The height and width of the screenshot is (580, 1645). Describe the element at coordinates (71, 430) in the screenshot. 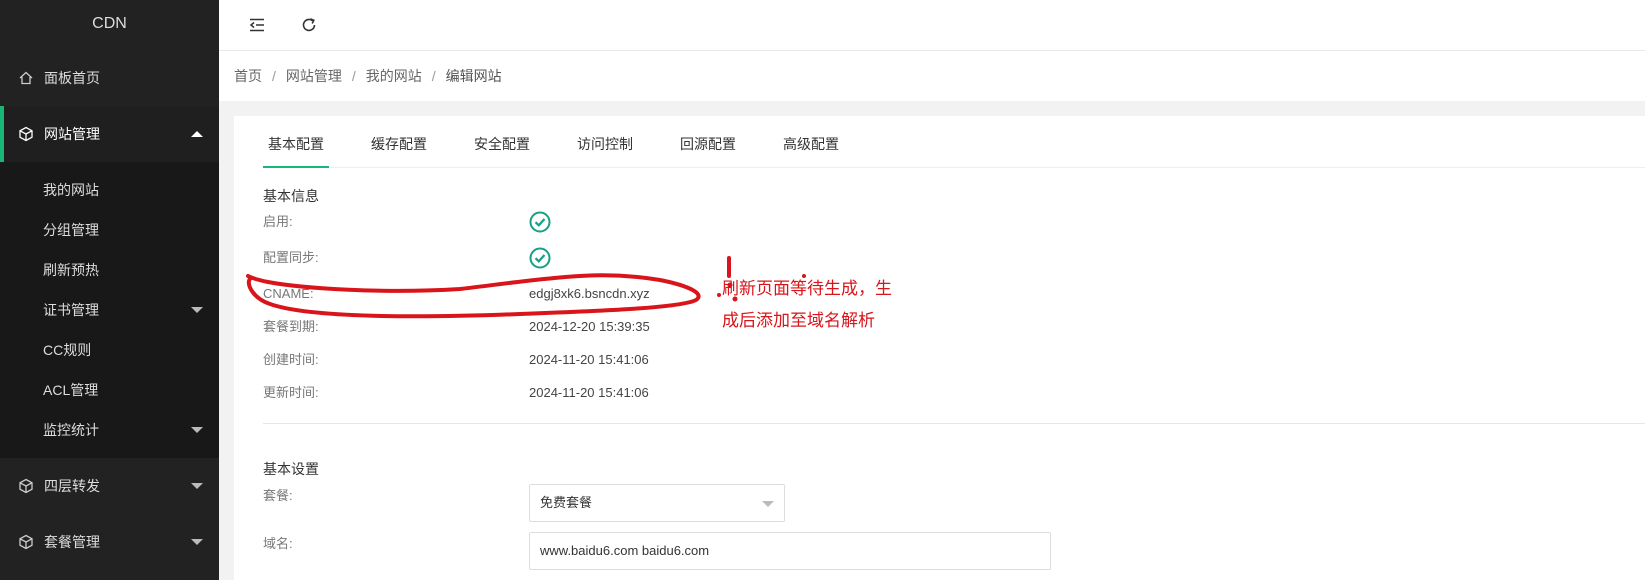

I see `sidebar-item-label: 监控统计` at that location.